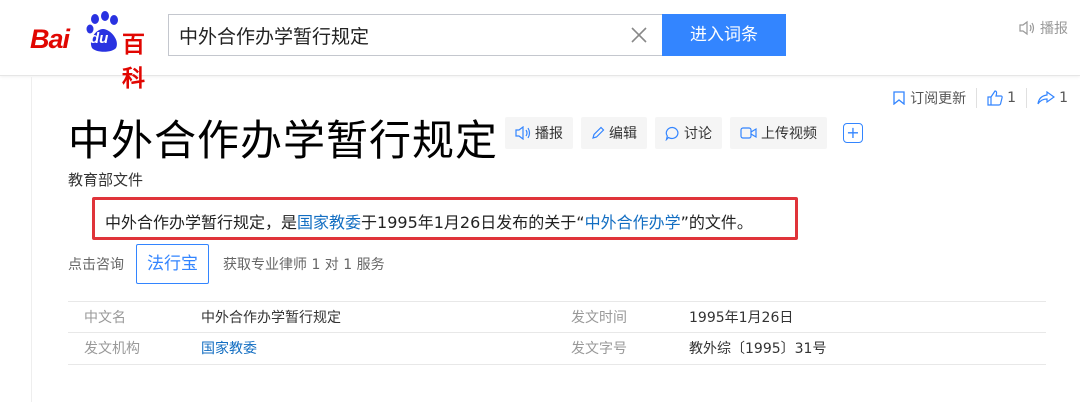 This screenshot has width=1080, height=402. I want to click on add-button: +, so click(853, 133).